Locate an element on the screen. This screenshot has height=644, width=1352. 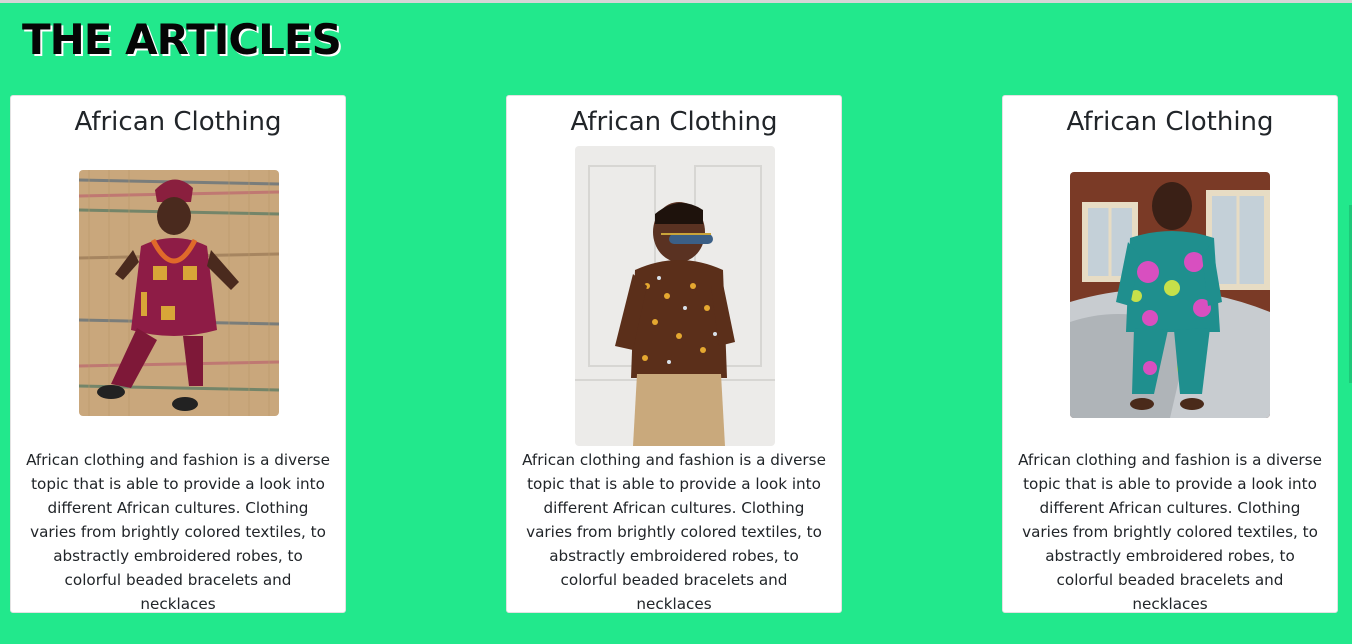
page-title: THE ARTICLES is located at coordinates (182, 39).